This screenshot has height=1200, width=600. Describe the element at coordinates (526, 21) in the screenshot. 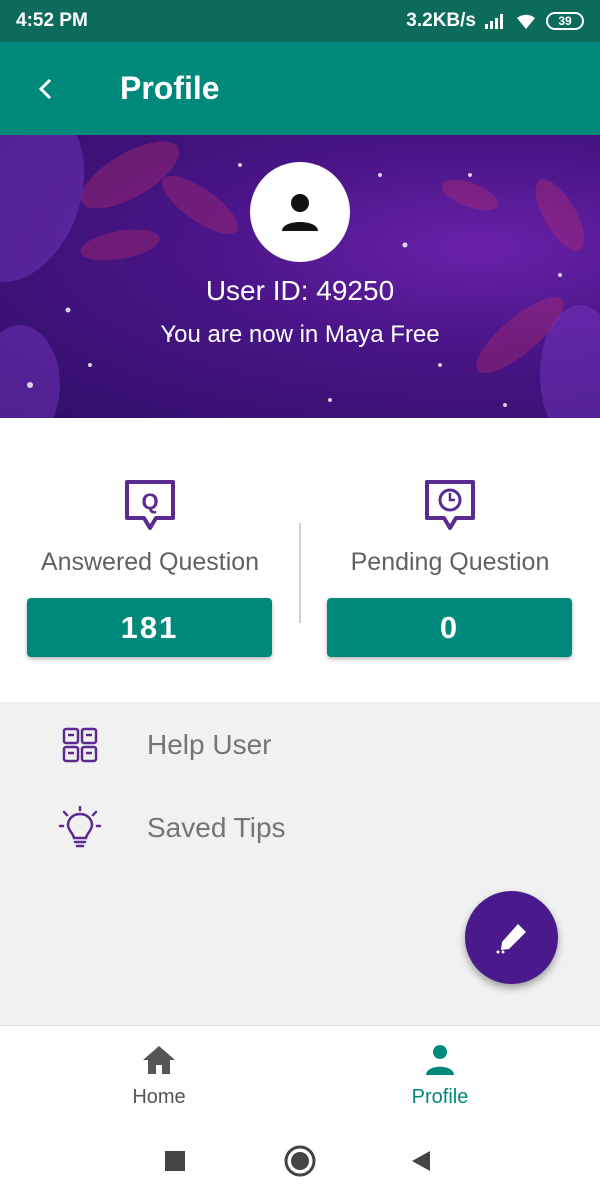

I see `wifi-icon` at that location.